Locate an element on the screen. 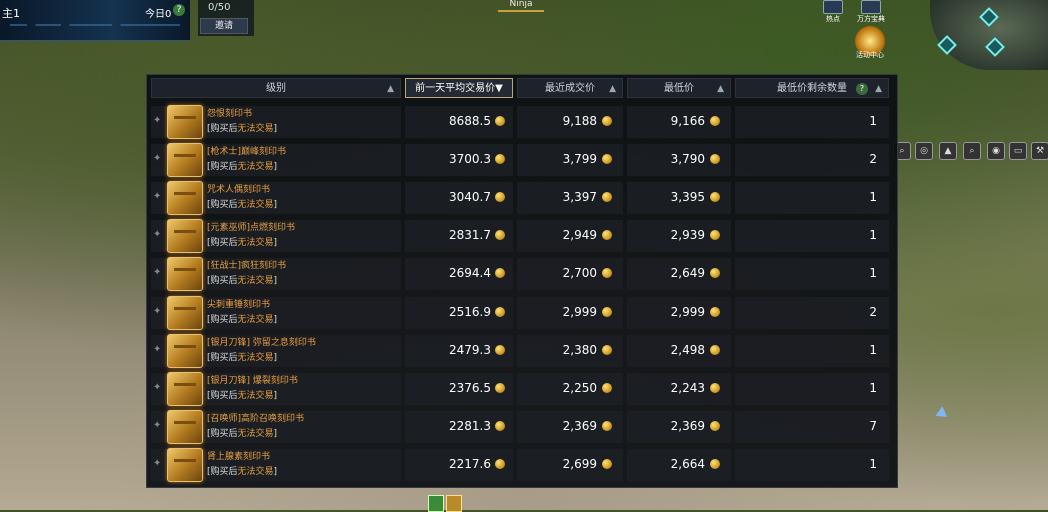 The width and height of the screenshot is (1048, 512). header-grade: 级别 ▲ is located at coordinates (276, 88).